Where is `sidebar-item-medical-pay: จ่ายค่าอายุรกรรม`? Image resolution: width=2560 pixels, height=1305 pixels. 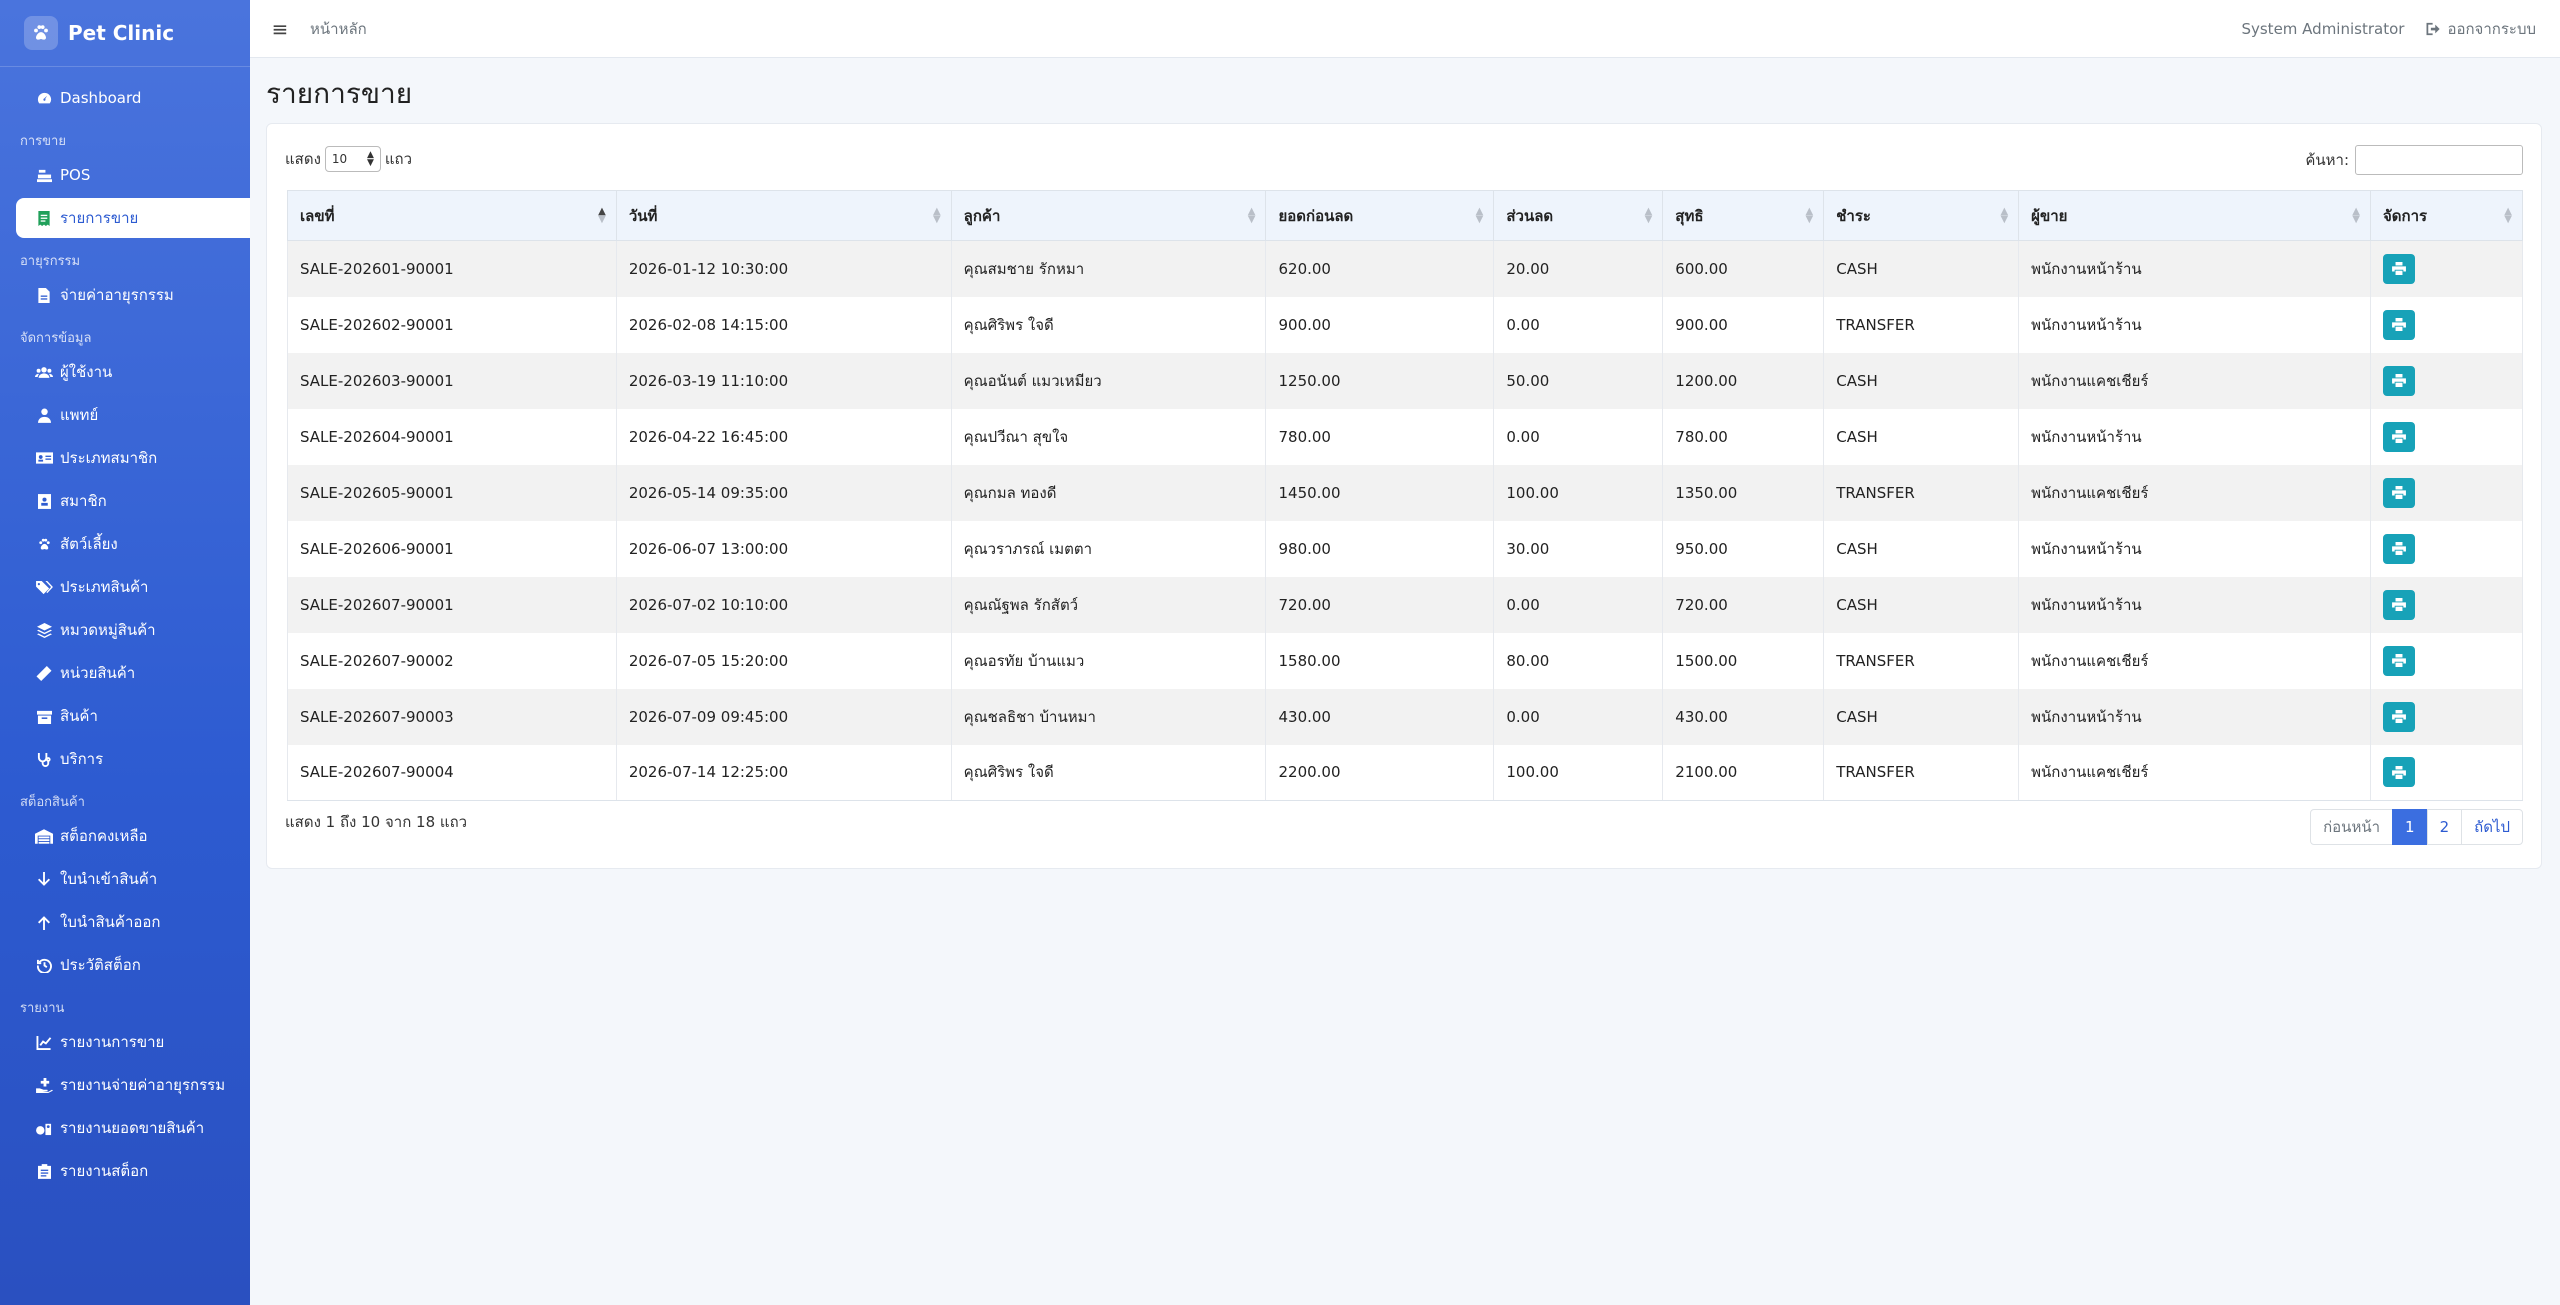
sidebar-item-medical-pay: จ่ายค่าอายุรกรรม is located at coordinates (133, 295).